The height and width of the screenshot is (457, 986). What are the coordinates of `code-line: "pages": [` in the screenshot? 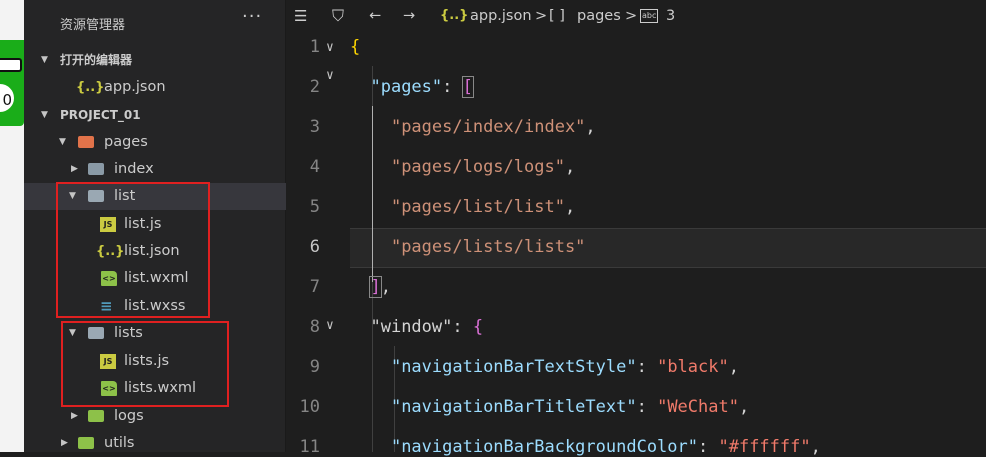 It's located at (422, 87).